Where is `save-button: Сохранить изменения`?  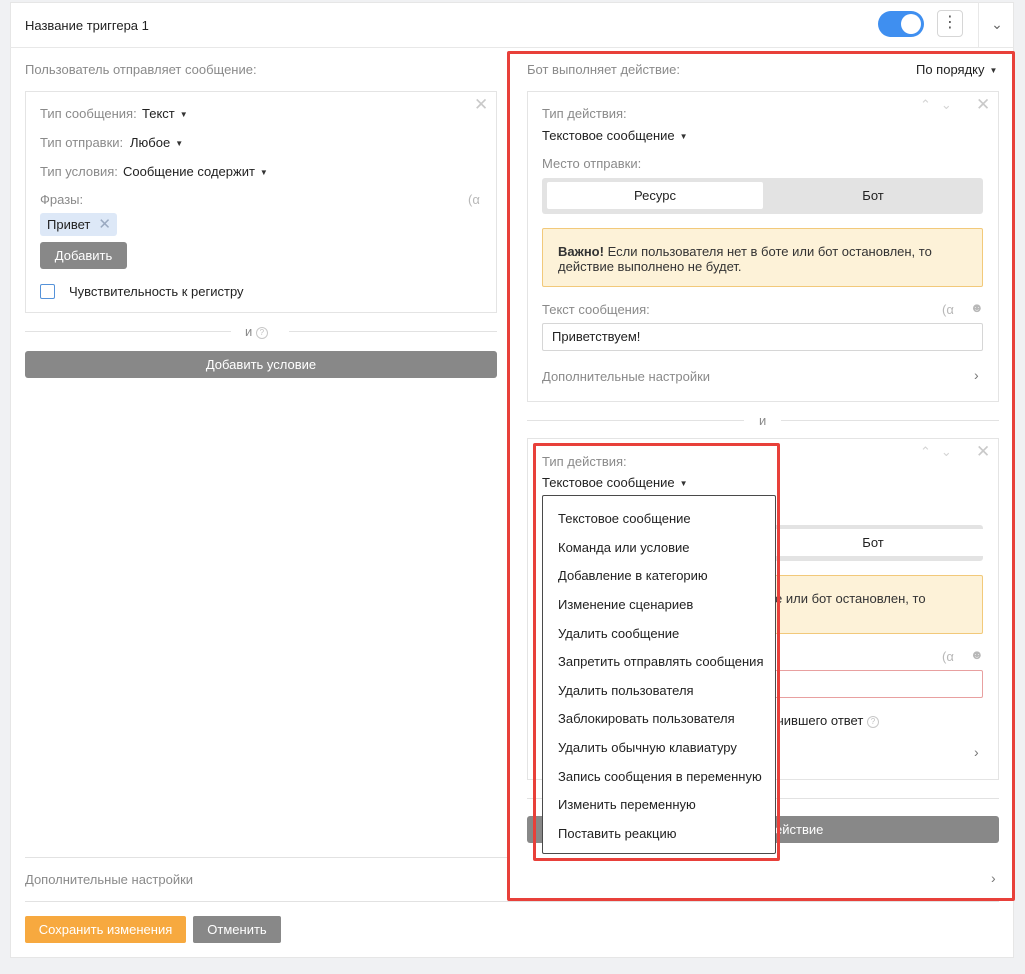
save-button: Сохранить изменения is located at coordinates (105, 929).